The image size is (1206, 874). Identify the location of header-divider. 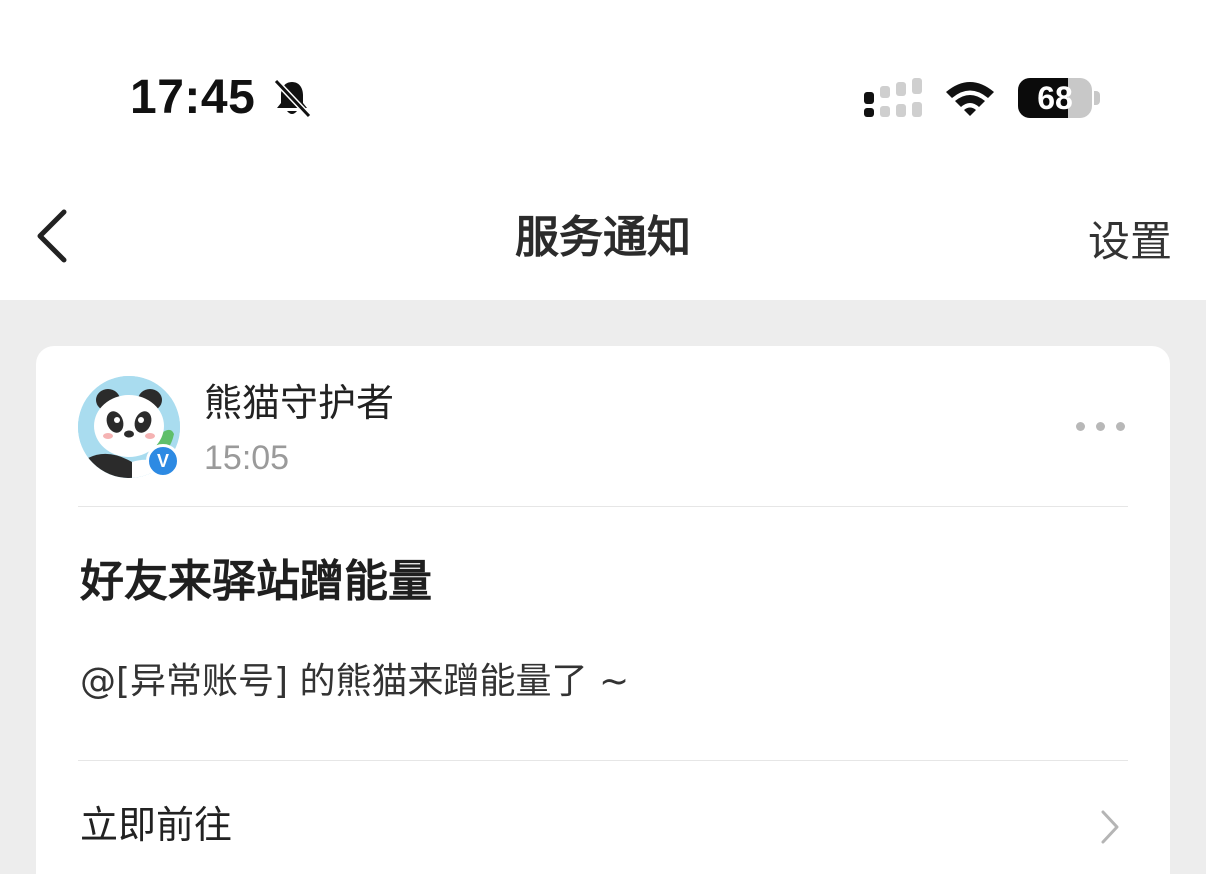
(603, 506).